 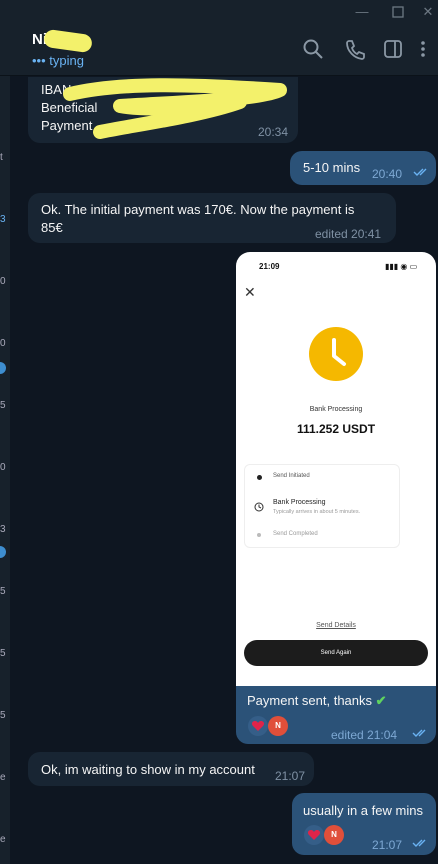 What do you see at coordinates (332, 167) in the screenshot?
I see `message-text: 5-10 mins` at bounding box center [332, 167].